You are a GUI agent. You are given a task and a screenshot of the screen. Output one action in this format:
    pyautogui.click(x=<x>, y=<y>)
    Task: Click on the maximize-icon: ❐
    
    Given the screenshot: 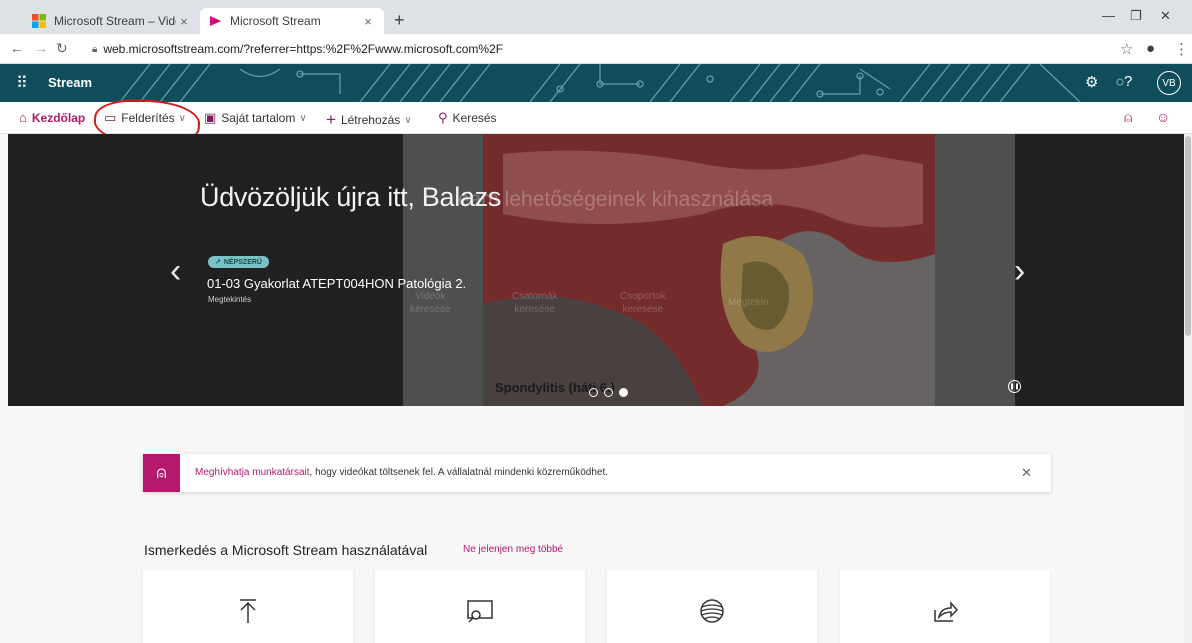 What is the action you would take?
    pyautogui.click(x=1136, y=16)
    